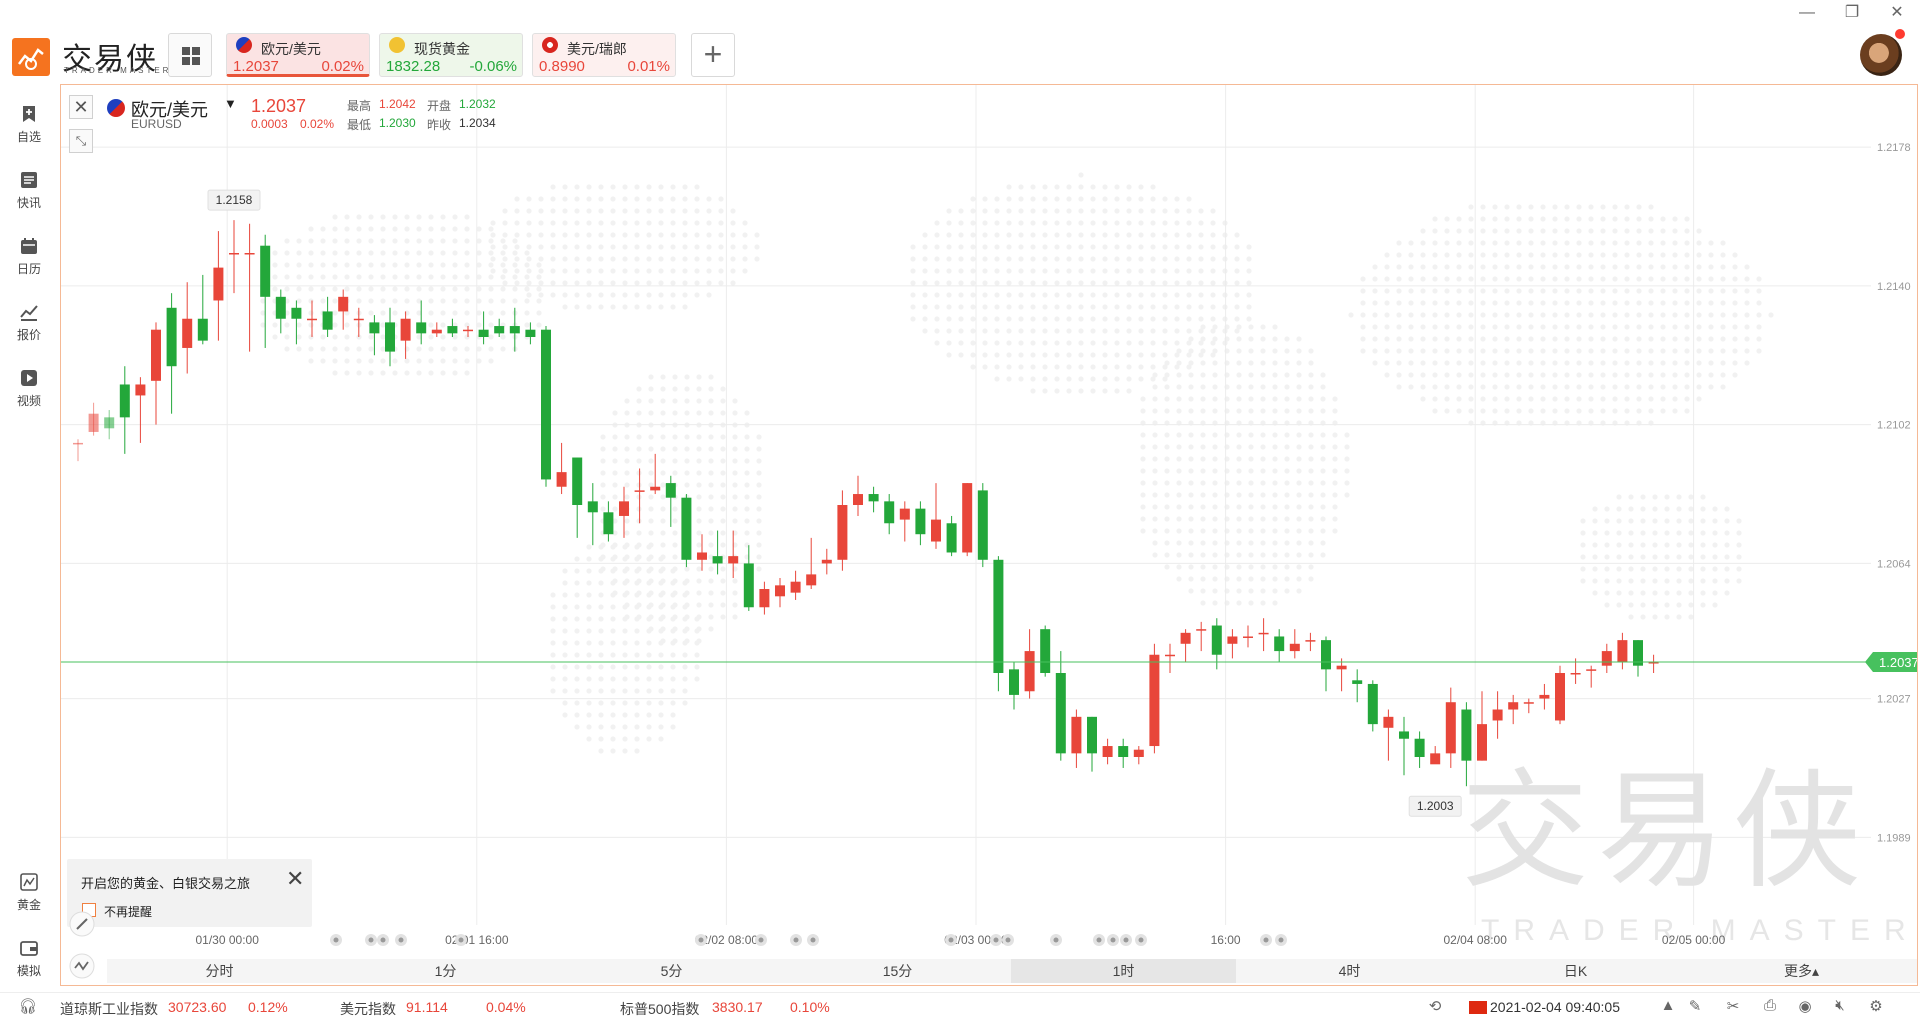 This screenshot has height=1020, width=1920. What do you see at coordinates (29, 957) in the screenshot?
I see `sidebar-item-simulate: 模拟` at bounding box center [29, 957].